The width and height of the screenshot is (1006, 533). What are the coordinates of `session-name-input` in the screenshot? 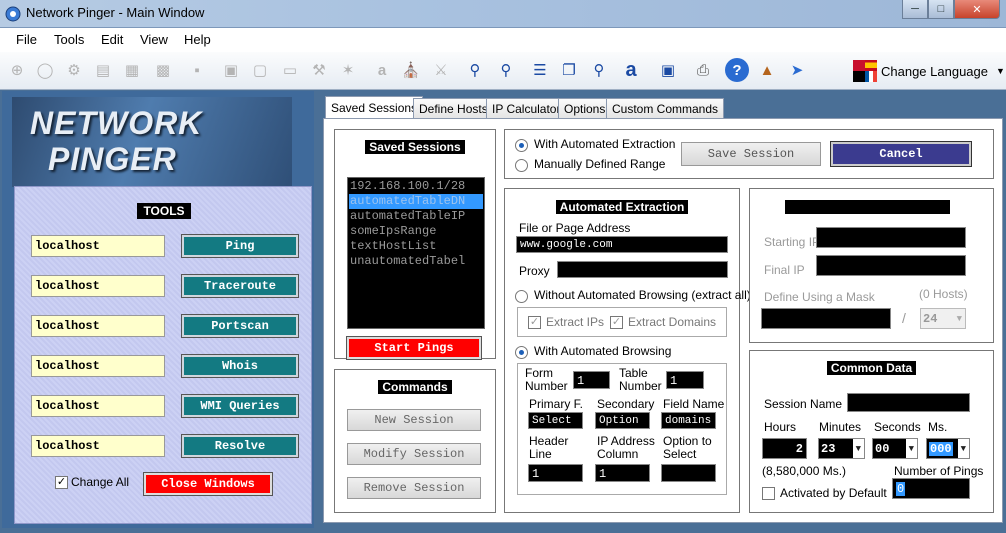 It's located at (908, 402).